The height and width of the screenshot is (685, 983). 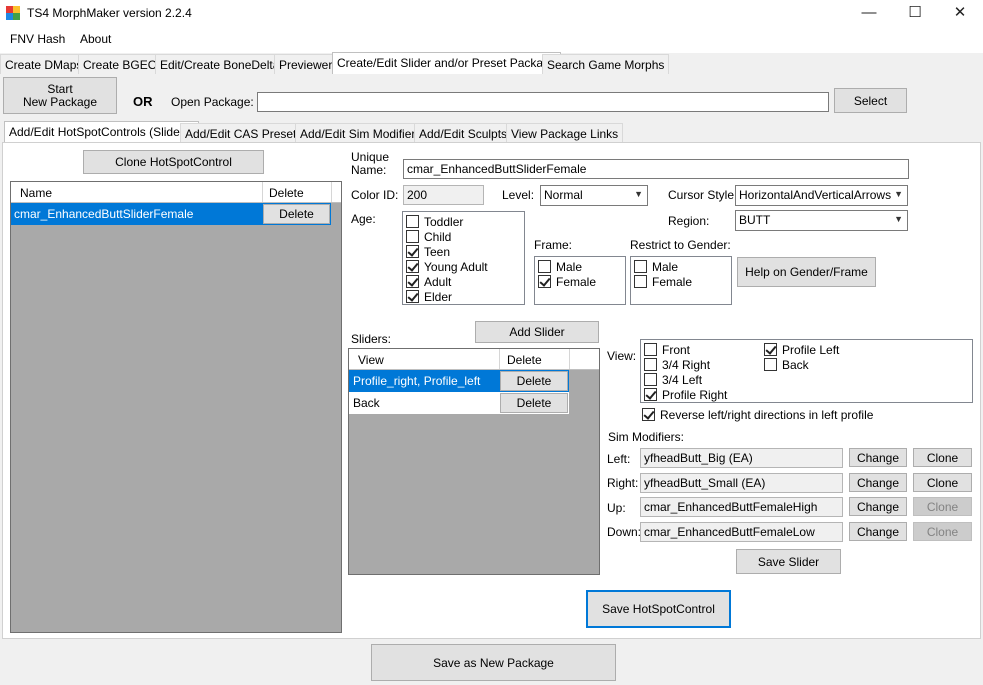 What do you see at coordinates (569, 266) in the screenshot?
I see `frame-male-label: Male` at bounding box center [569, 266].